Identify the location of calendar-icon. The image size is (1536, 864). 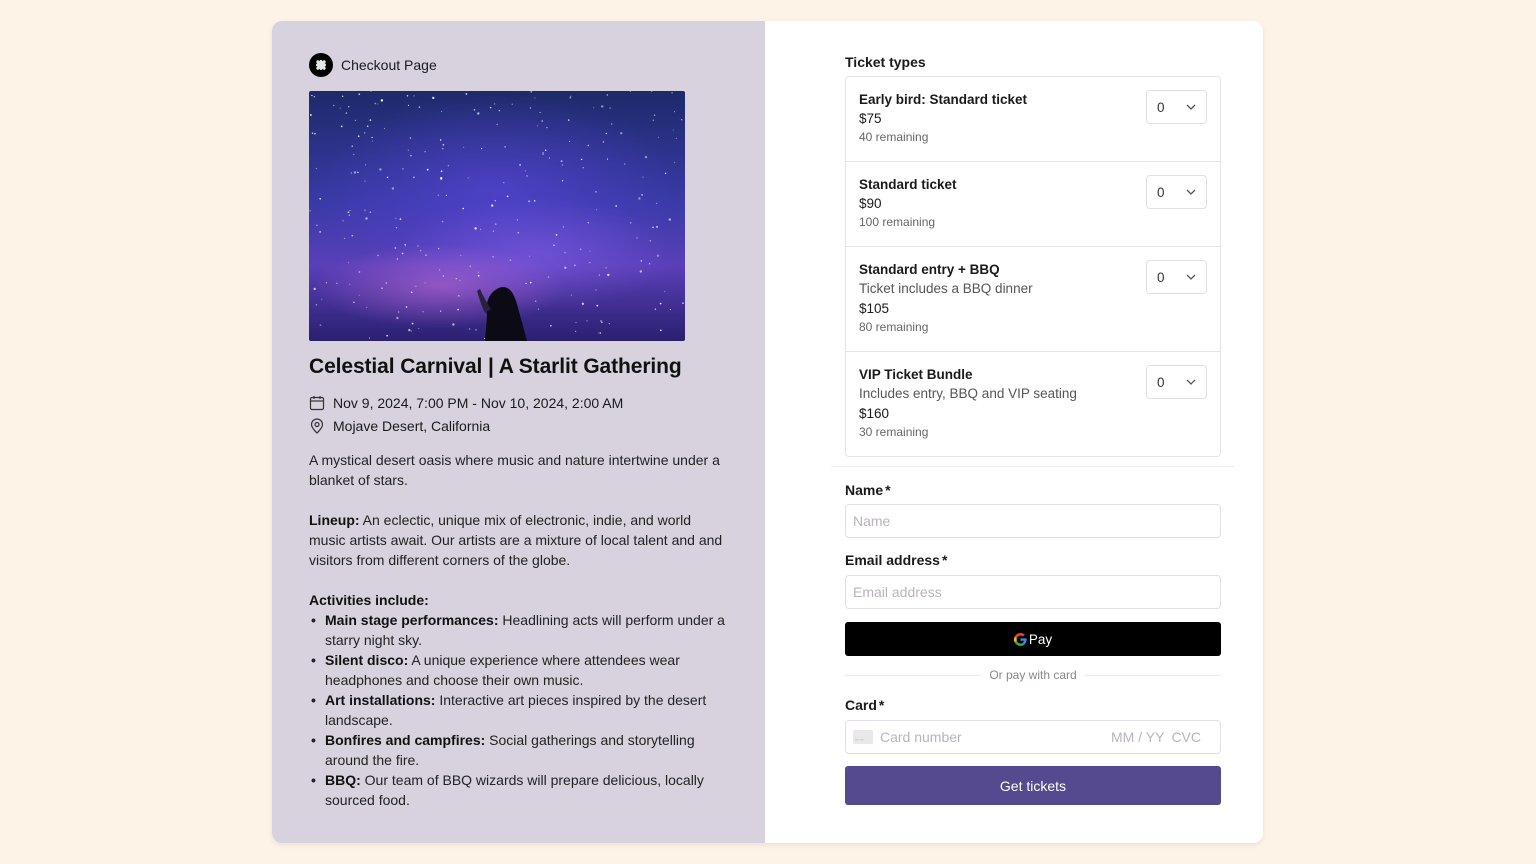
(317, 403).